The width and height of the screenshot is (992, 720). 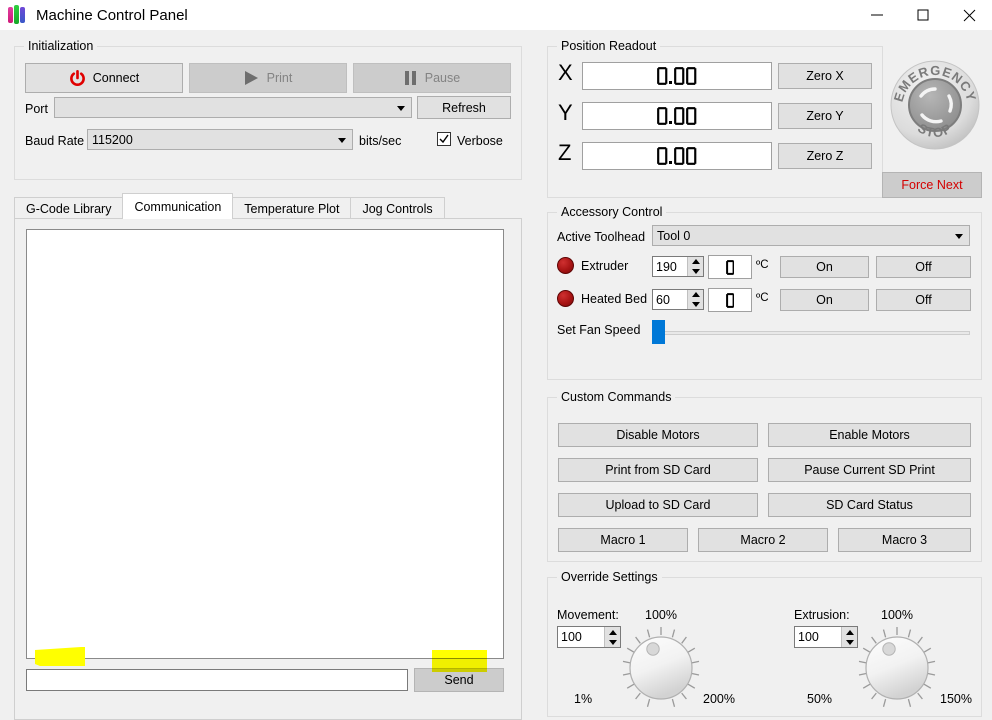 I want to click on enable-motors-button: Enable Motors, so click(x=869, y=435).